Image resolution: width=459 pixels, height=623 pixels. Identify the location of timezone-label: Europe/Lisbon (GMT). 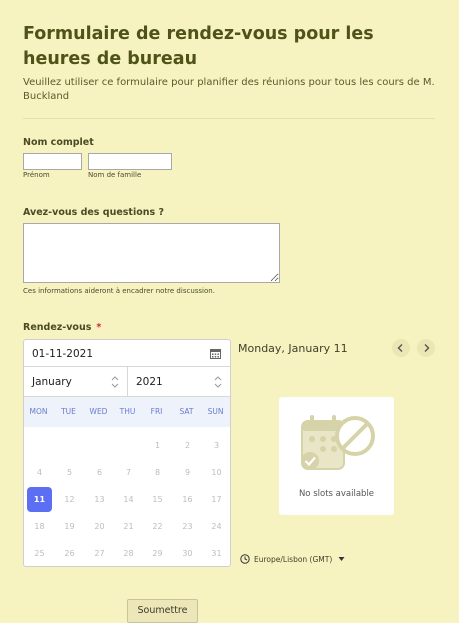
(293, 559).